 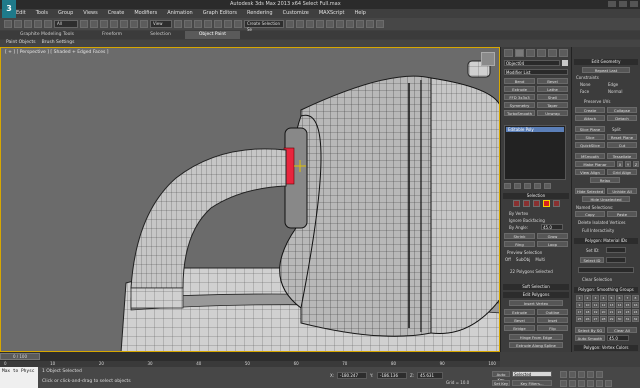 I want to click on smoothing-group-button: 20, so click(x=603, y=312).